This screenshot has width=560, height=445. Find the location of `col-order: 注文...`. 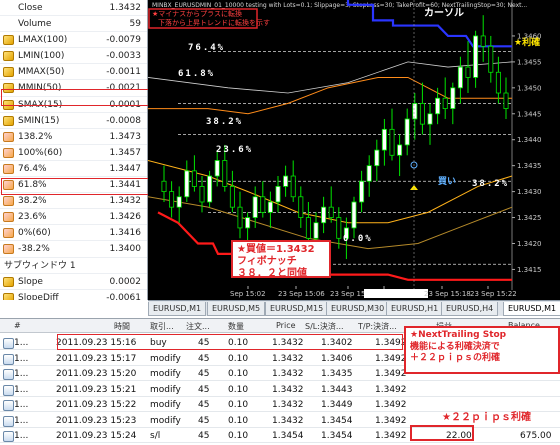

col-order: 注文... is located at coordinates (198, 326).